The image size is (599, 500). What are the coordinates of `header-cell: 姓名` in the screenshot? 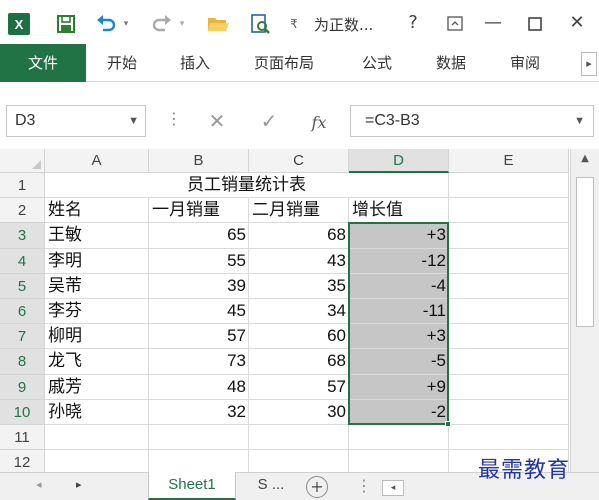 It's located at (97, 211).